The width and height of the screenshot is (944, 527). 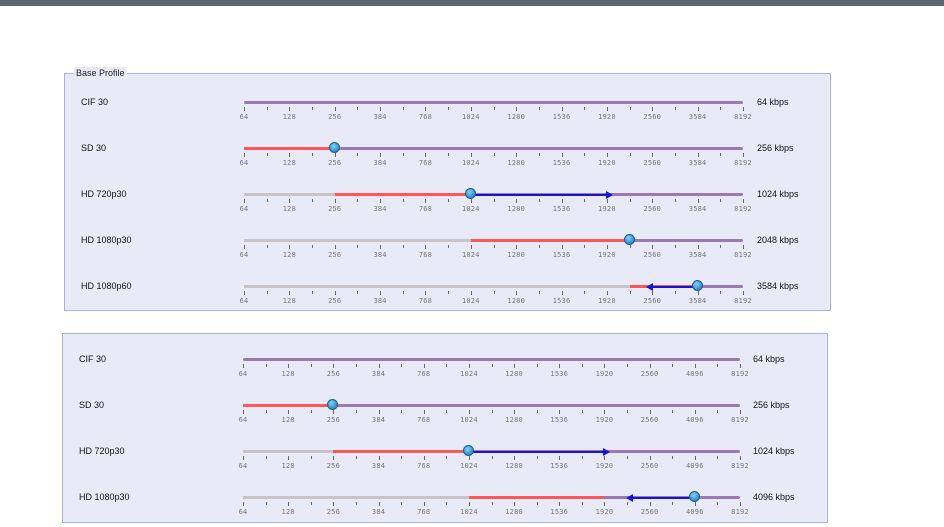 I want to click on tick-label: 4096, so click(x=694, y=512).